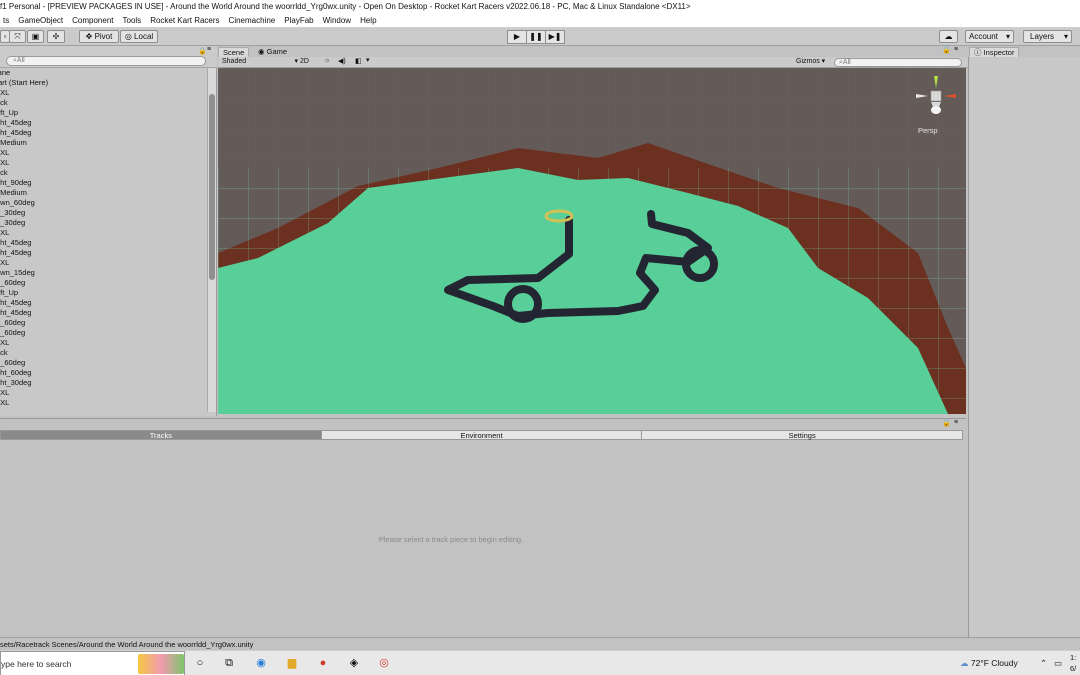  Describe the element at coordinates (593, 62) in the screenshot. I see `scene-toolbar: Shaded ▾ 2D ☼ ◀) ◧ ▾ Gizmos ▾ ⌕All` at that location.